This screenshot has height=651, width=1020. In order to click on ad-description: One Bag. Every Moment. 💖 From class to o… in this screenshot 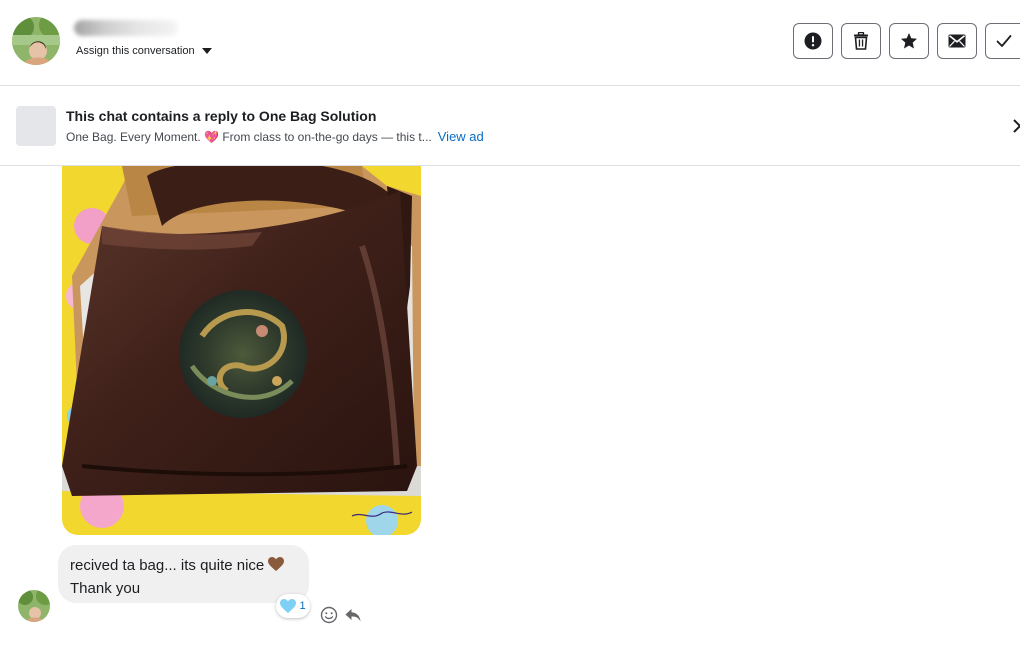, I will do `click(249, 136)`.